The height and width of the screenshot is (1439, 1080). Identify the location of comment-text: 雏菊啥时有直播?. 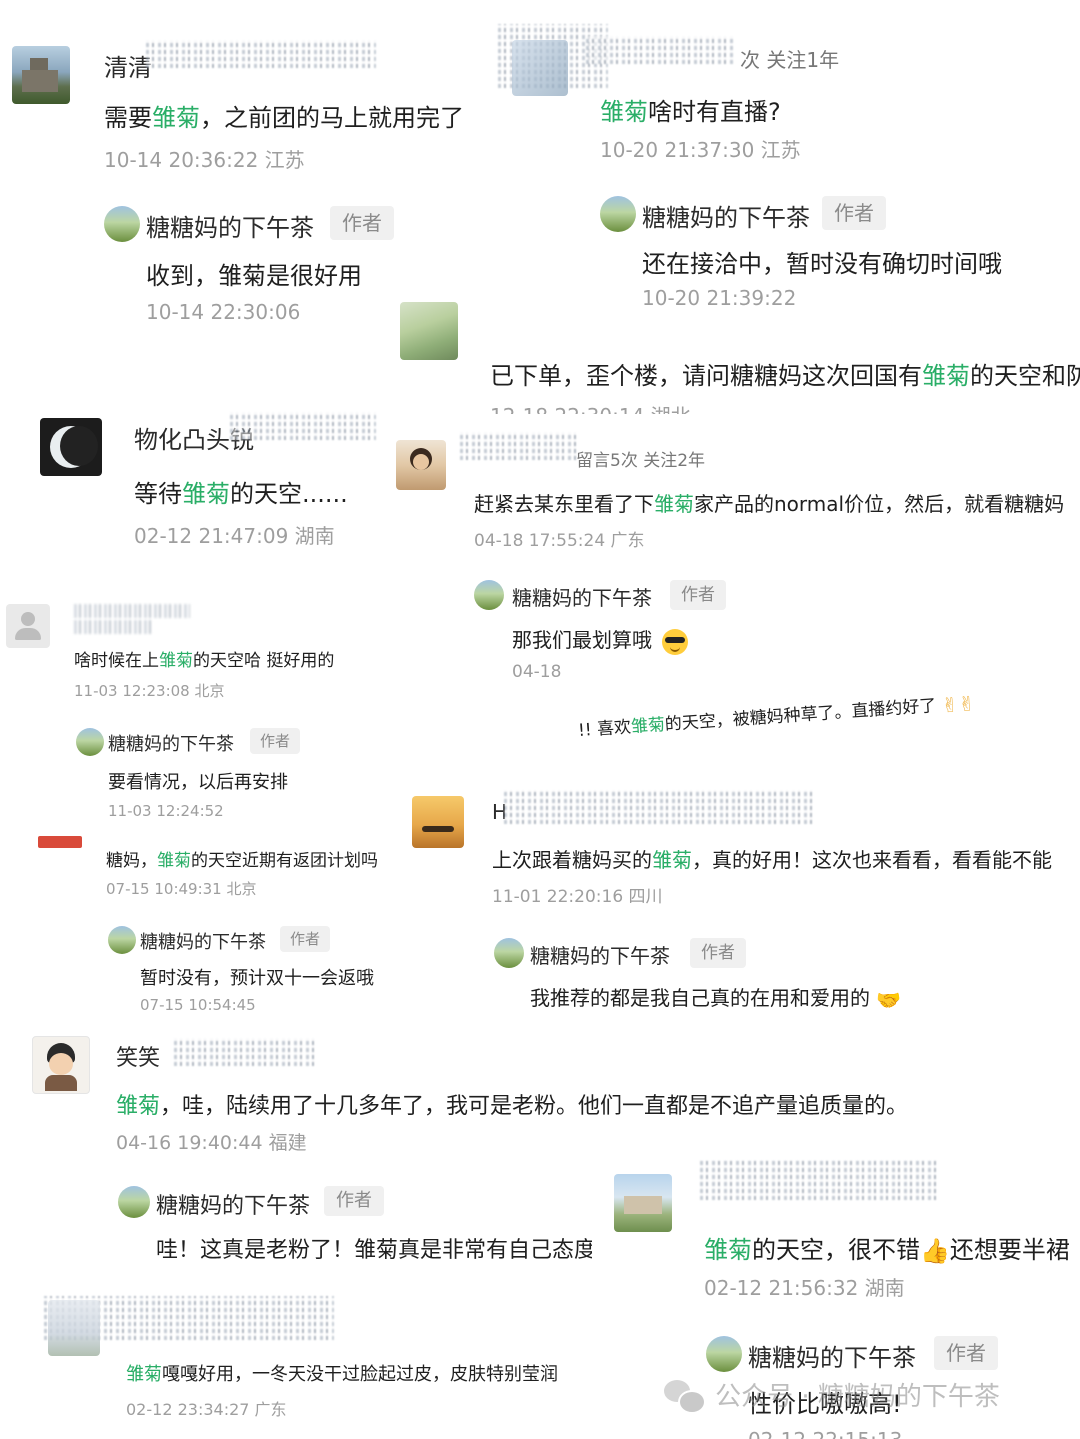
(690, 112).